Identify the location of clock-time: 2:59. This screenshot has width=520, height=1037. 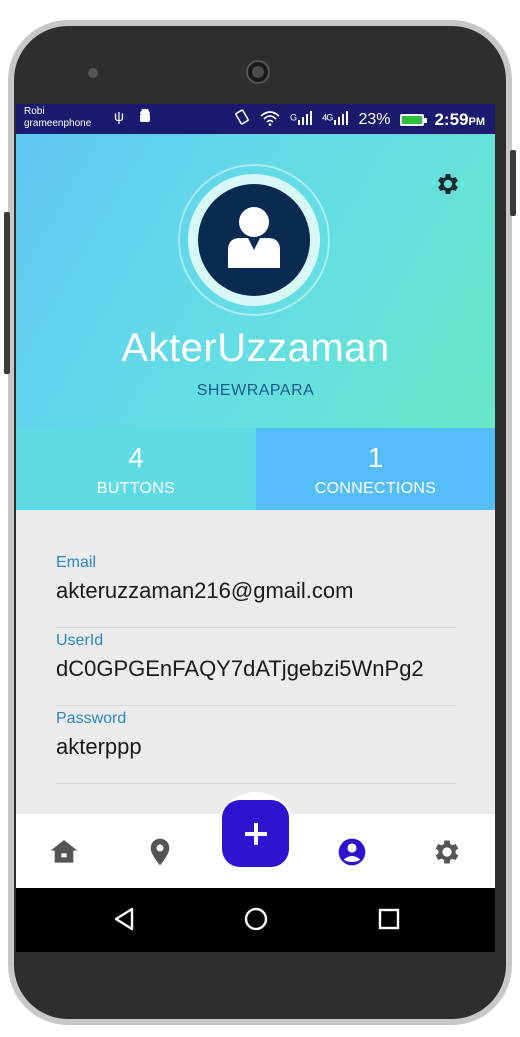
(451, 119).